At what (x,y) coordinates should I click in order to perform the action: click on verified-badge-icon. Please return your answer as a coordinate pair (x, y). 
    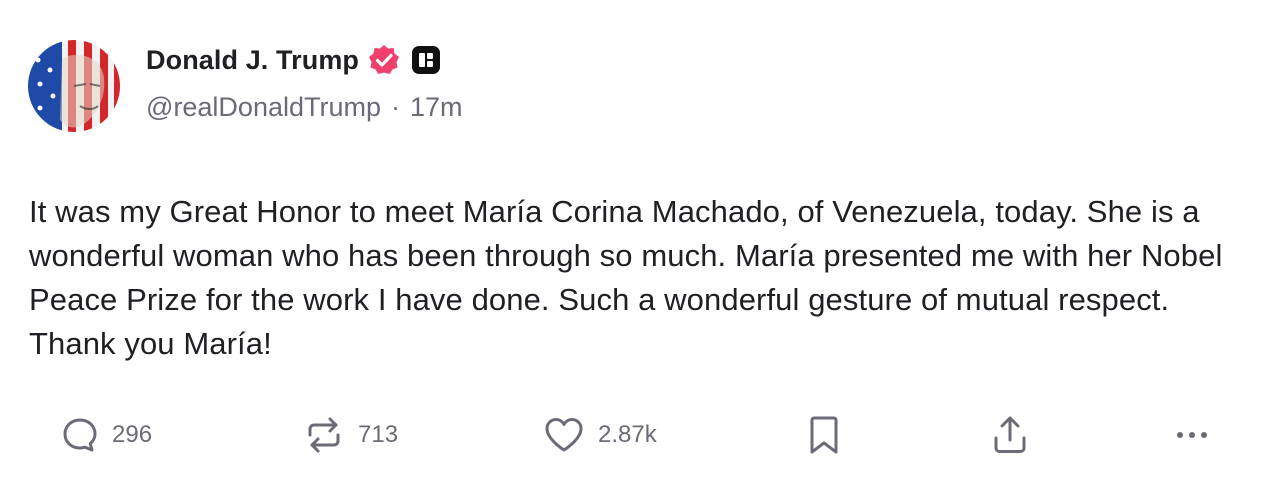
    Looking at the image, I should click on (384, 60).